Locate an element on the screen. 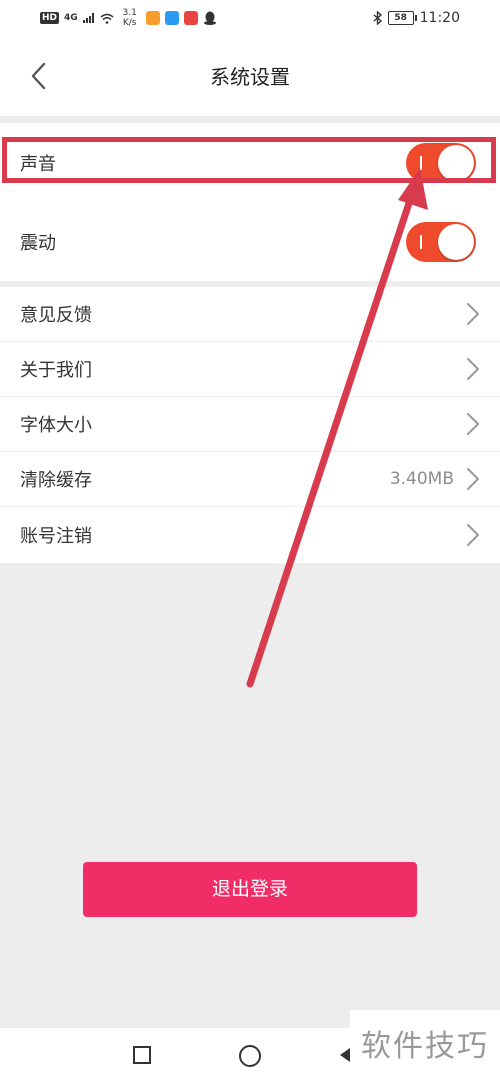  recent-apps-icon is located at coordinates (142, 1055).